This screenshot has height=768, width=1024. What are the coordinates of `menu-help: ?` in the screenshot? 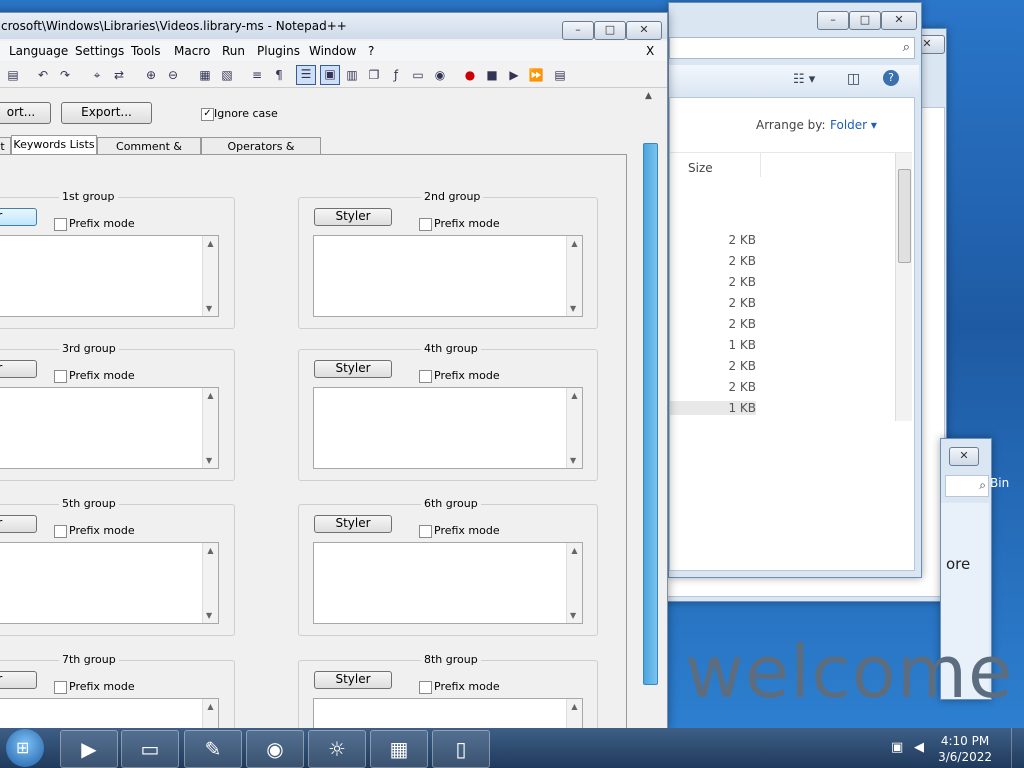 It's located at (371, 51).